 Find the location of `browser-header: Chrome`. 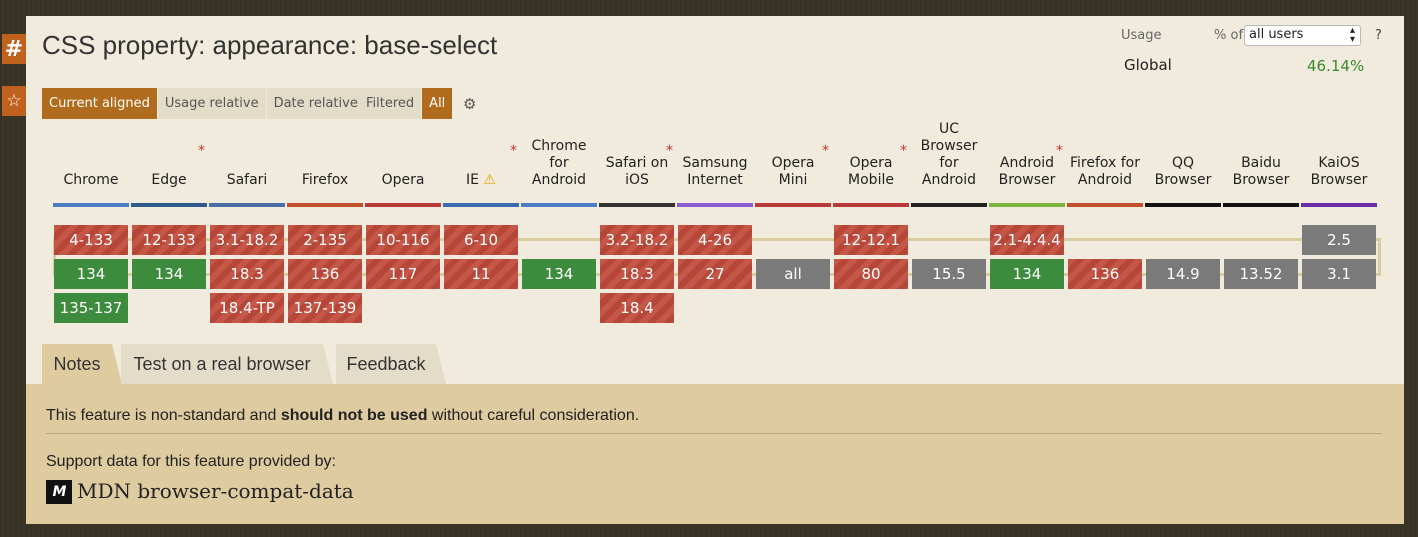

browser-header: Chrome is located at coordinates (91, 155).